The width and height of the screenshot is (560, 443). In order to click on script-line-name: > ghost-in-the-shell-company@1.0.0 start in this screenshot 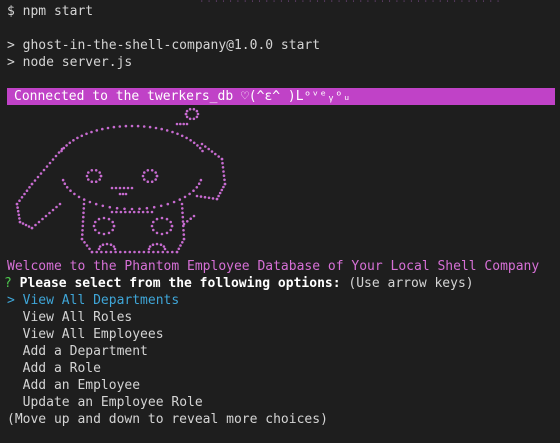, I will do `click(164, 45)`.